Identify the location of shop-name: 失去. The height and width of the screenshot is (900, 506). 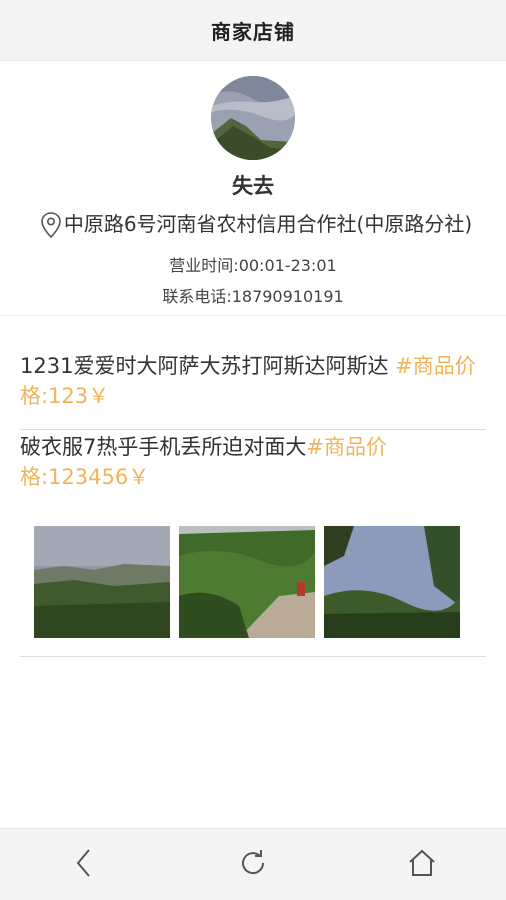
(253, 186).